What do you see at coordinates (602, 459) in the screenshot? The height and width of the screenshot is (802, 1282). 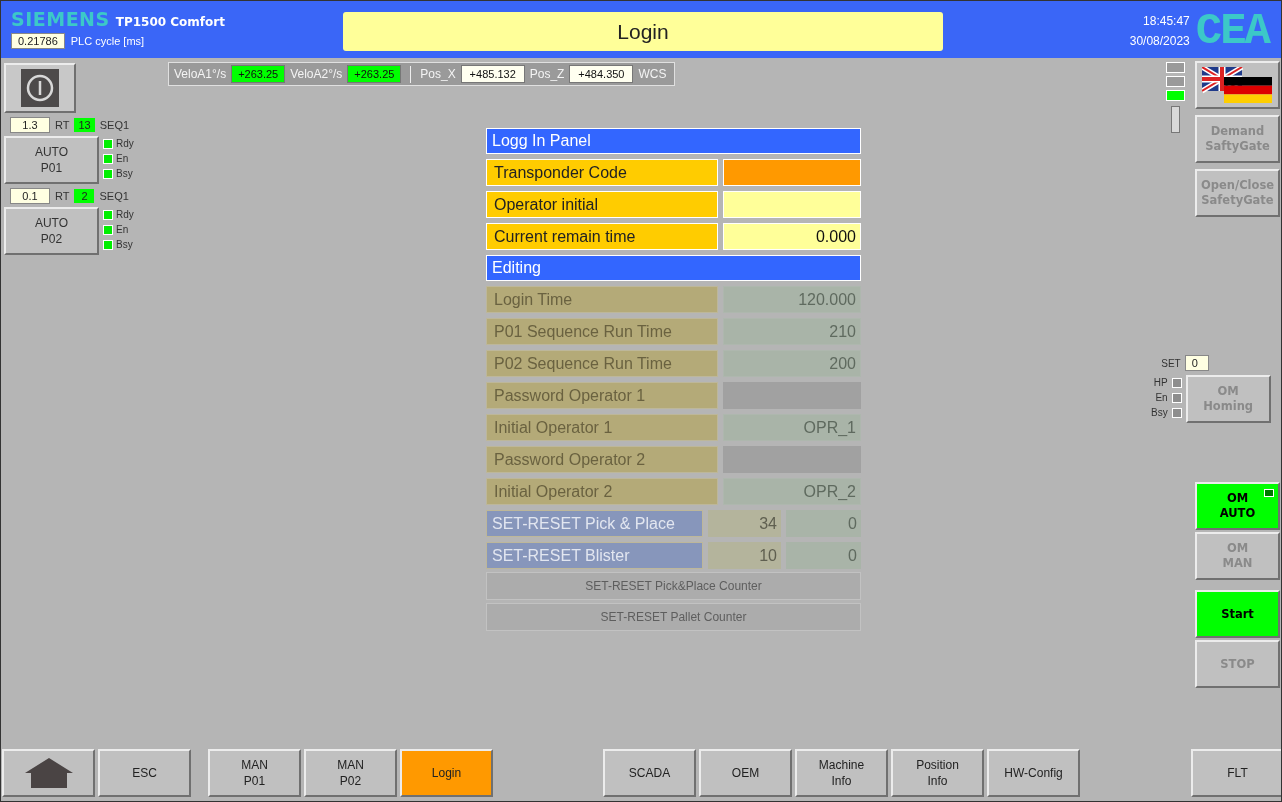 I see `field-label: Password Operator 2` at bounding box center [602, 459].